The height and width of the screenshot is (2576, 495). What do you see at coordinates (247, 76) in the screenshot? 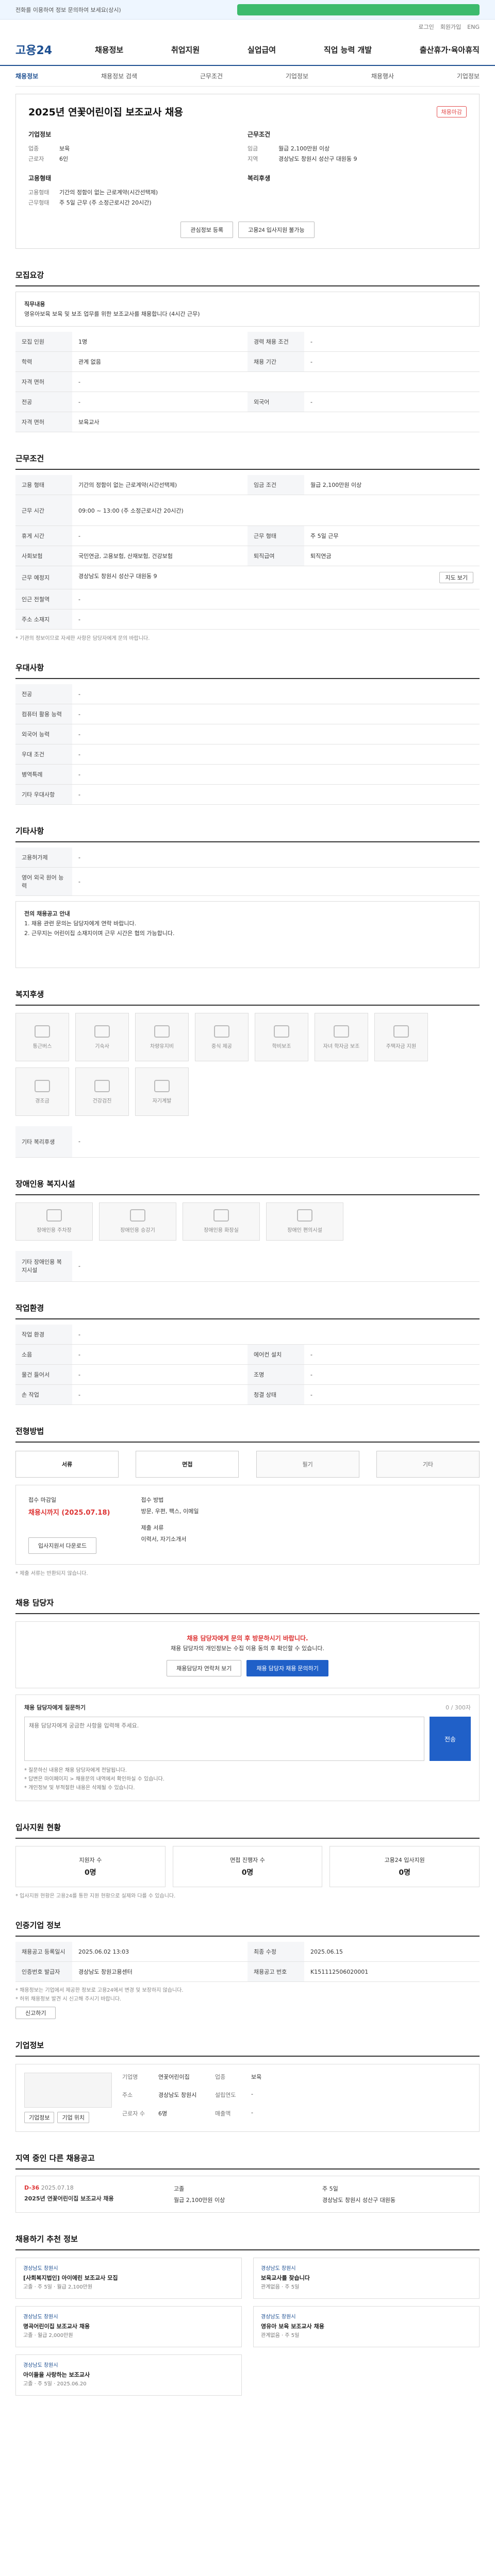
I see `sub-nav: 채용정보 채용정보 검색 근무조건 기업정보 채용행사 기업정보` at bounding box center [247, 76].